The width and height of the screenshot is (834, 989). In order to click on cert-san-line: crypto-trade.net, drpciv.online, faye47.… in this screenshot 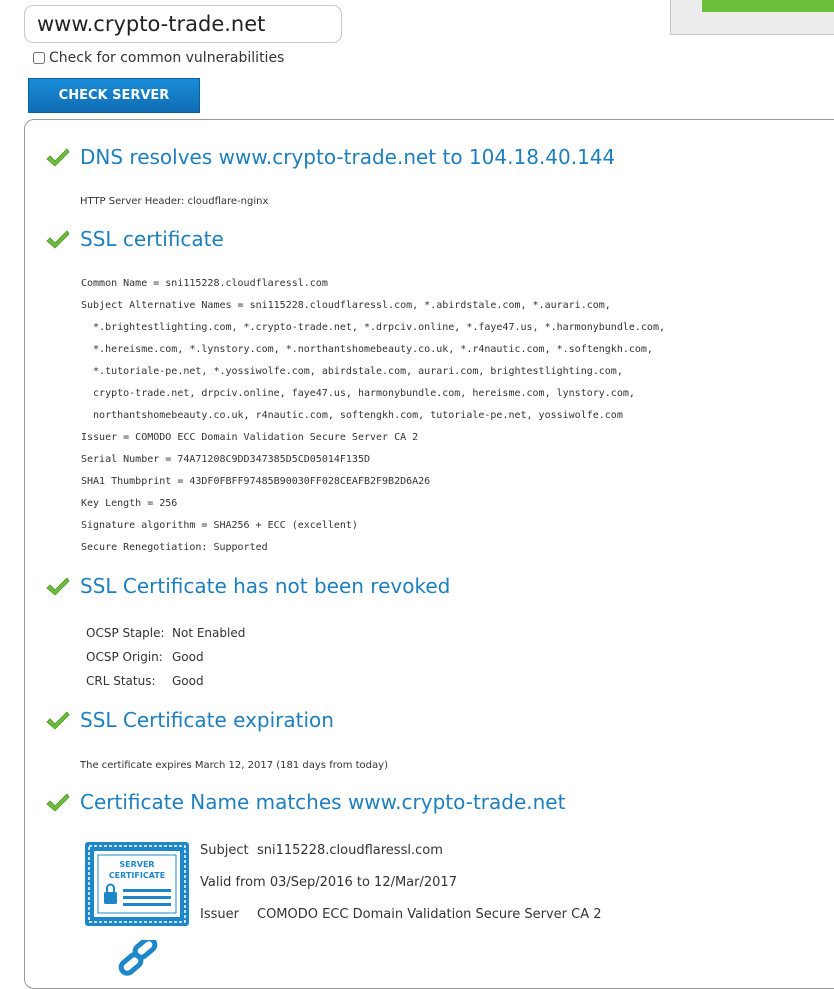, I will do `click(358, 393)`.